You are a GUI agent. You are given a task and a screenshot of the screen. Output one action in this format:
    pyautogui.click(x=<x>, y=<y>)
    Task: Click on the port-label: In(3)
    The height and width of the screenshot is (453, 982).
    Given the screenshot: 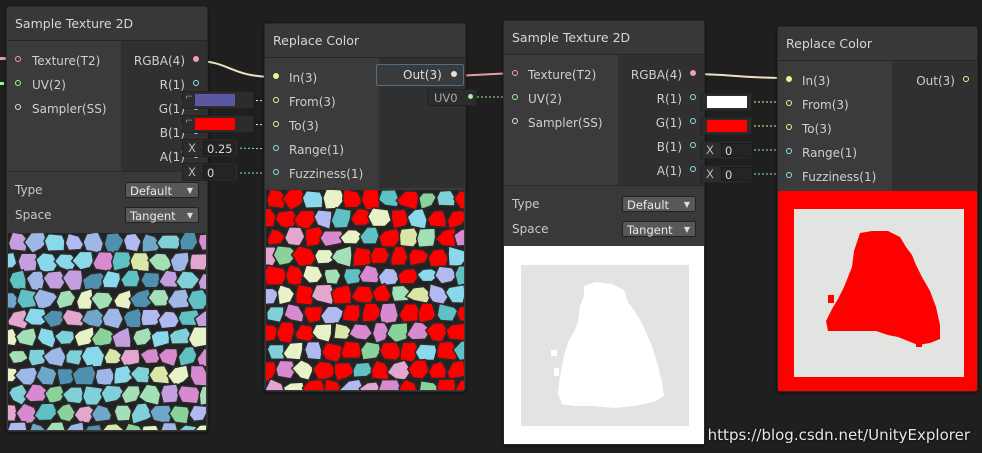 What is the action you would take?
    pyautogui.click(x=303, y=78)
    